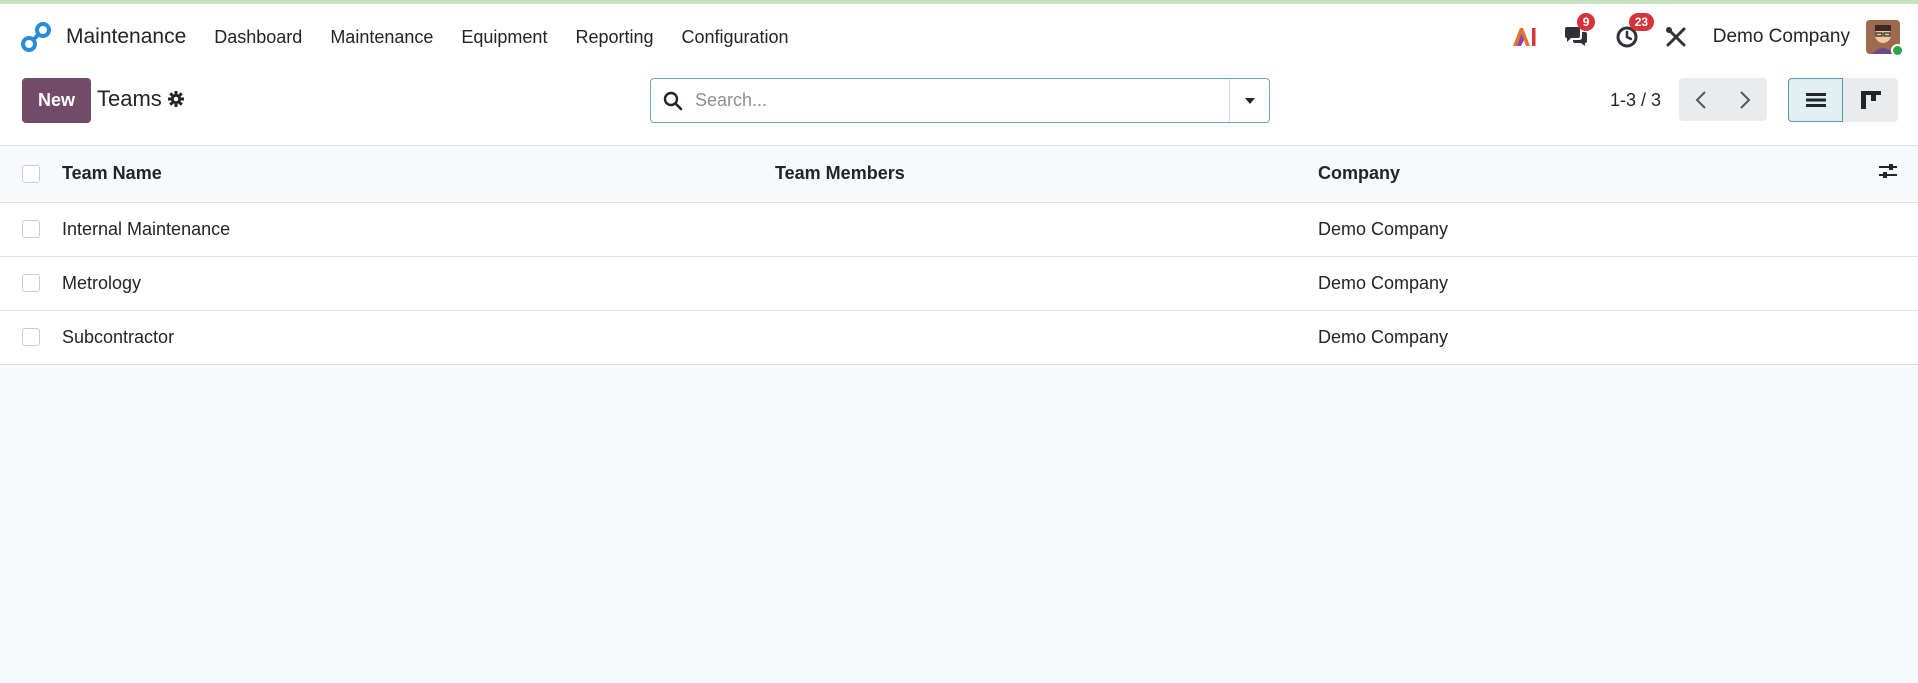 The width and height of the screenshot is (1918, 683). Describe the element at coordinates (56, 100) in the screenshot. I see `new-button: New` at that location.